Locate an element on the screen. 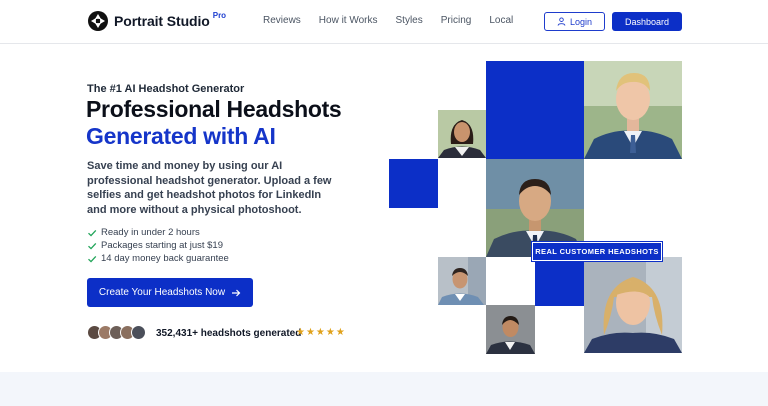  aperture-icon is located at coordinates (98, 21).